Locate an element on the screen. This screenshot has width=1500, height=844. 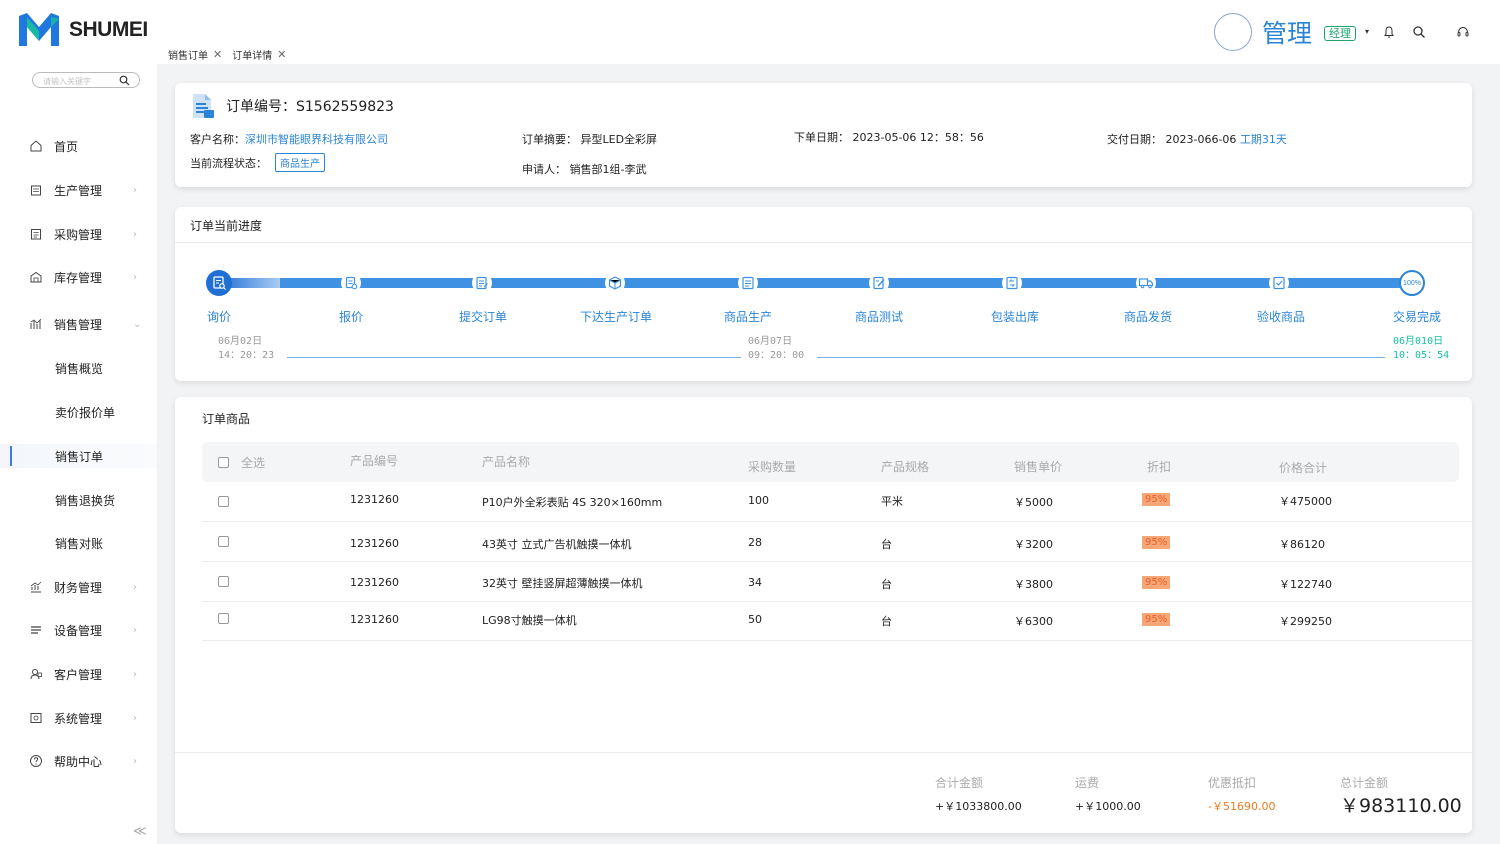
warehouse-icon is located at coordinates (36, 277).